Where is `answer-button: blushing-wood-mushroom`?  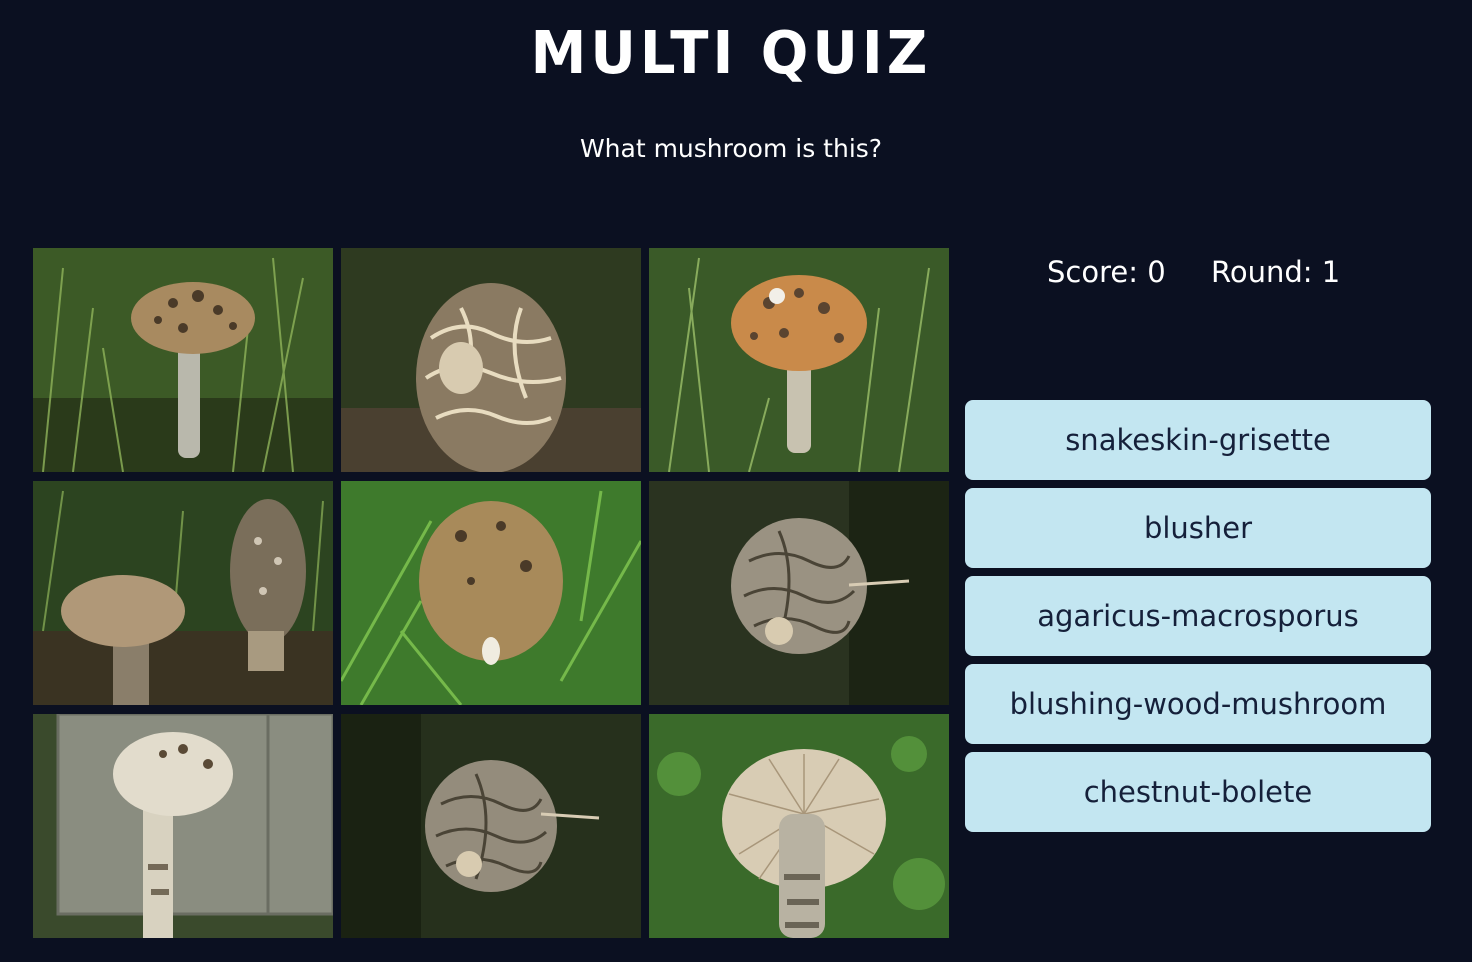 answer-button: blushing-wood-mushroom is located at coordinates (1198, 704).